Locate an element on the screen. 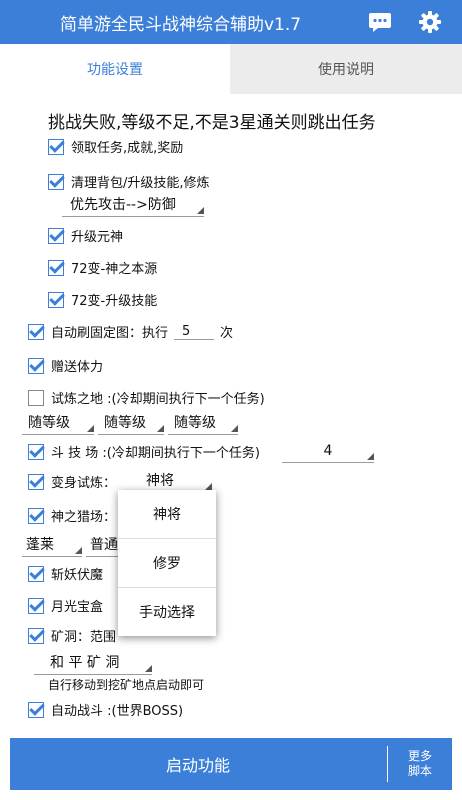  run-count-input: 5 is located at coordinates (194, 332).